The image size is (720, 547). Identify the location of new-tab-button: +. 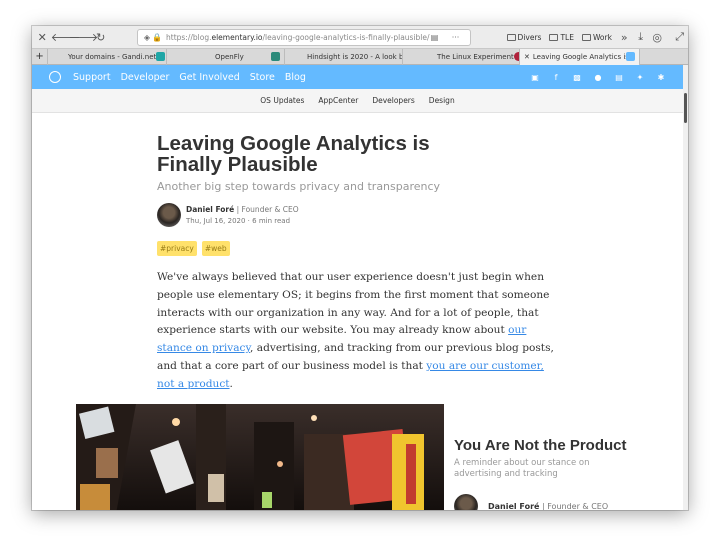
(40, 56).